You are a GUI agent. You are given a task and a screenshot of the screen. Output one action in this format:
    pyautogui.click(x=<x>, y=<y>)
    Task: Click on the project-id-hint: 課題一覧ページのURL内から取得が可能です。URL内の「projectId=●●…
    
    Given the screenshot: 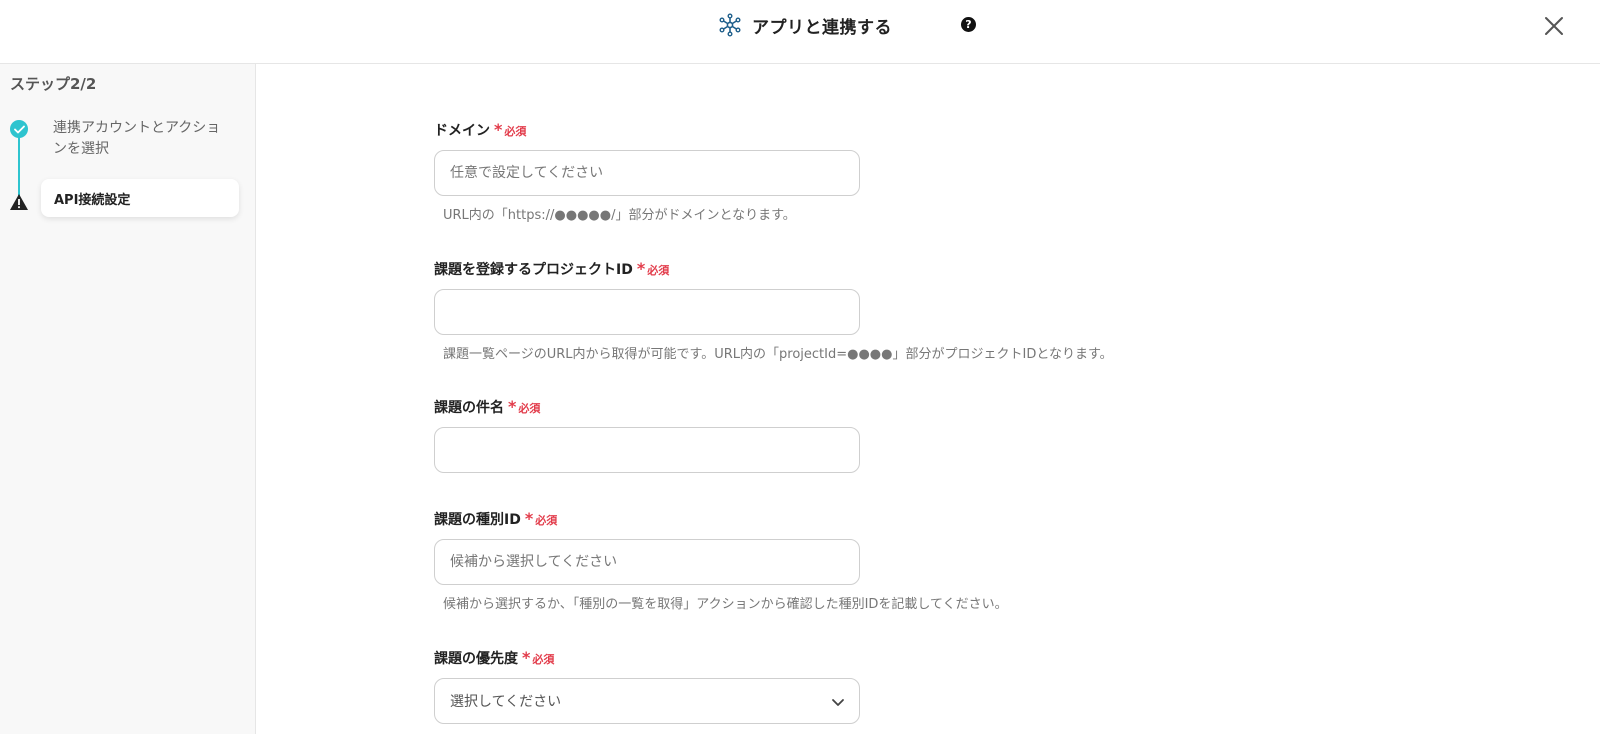 What is the action you would take?
    pyautogui.click(x=778, y=354)
    